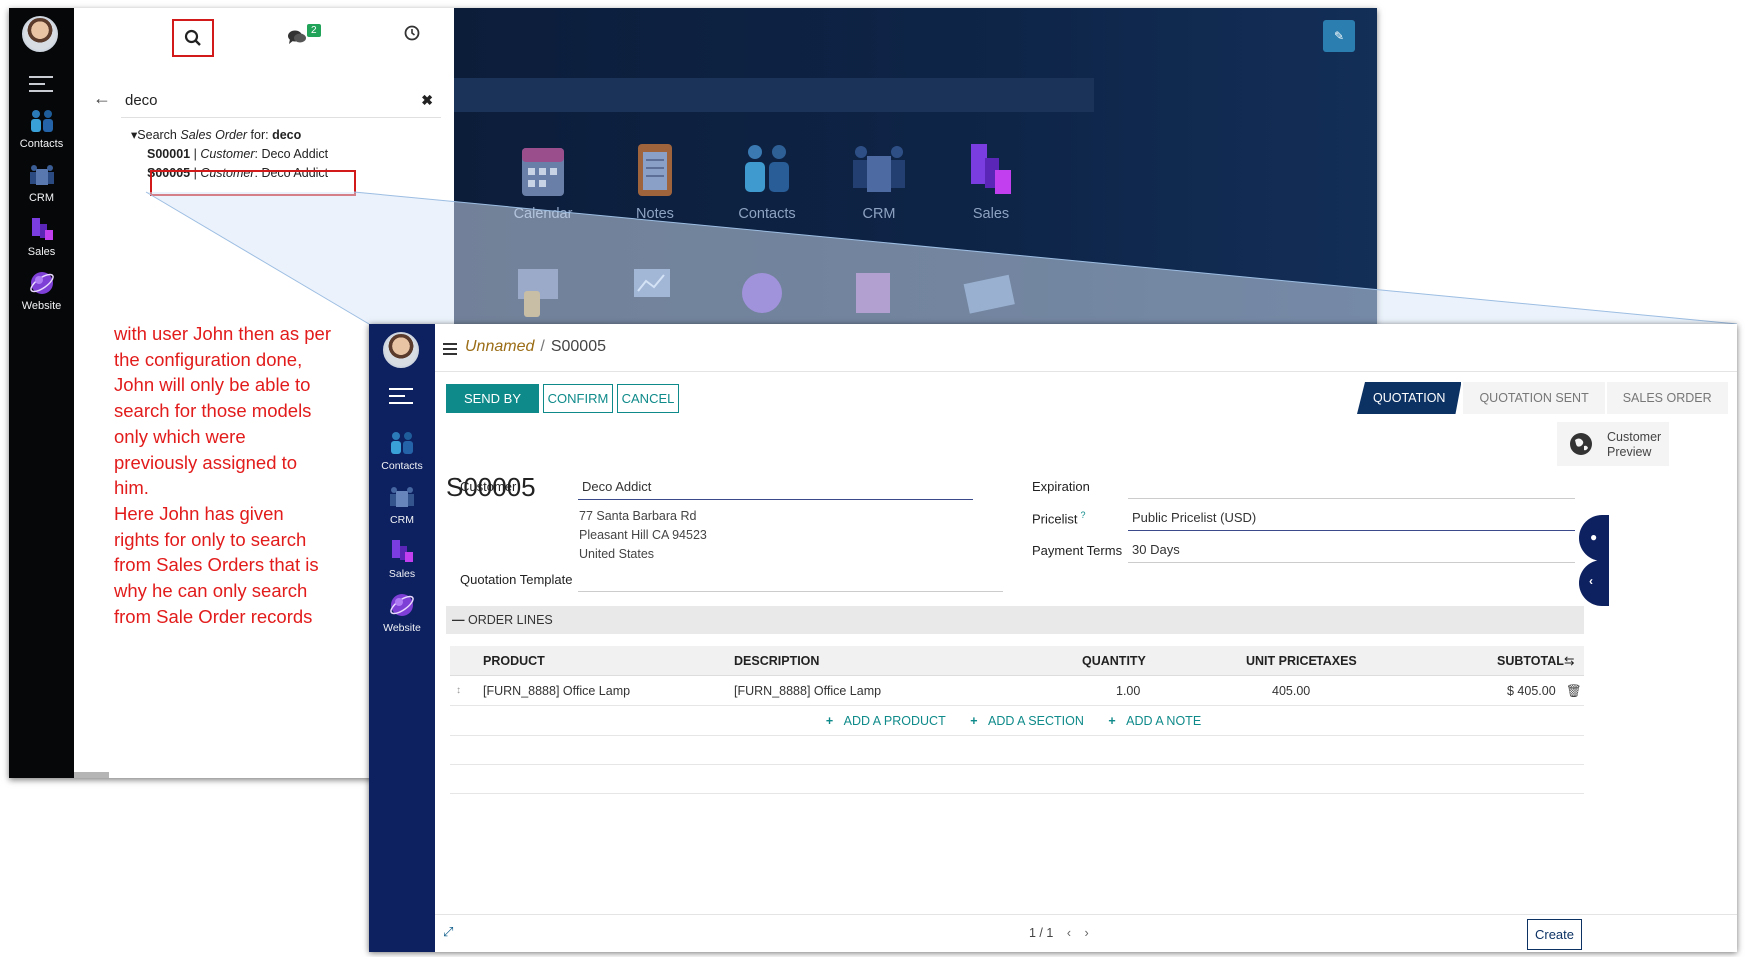  What do you see at coordinates (1594, 583) in the screenshot?
I see `side-panel-toggle-tab: ‹` at bounding box center [1594, 583].